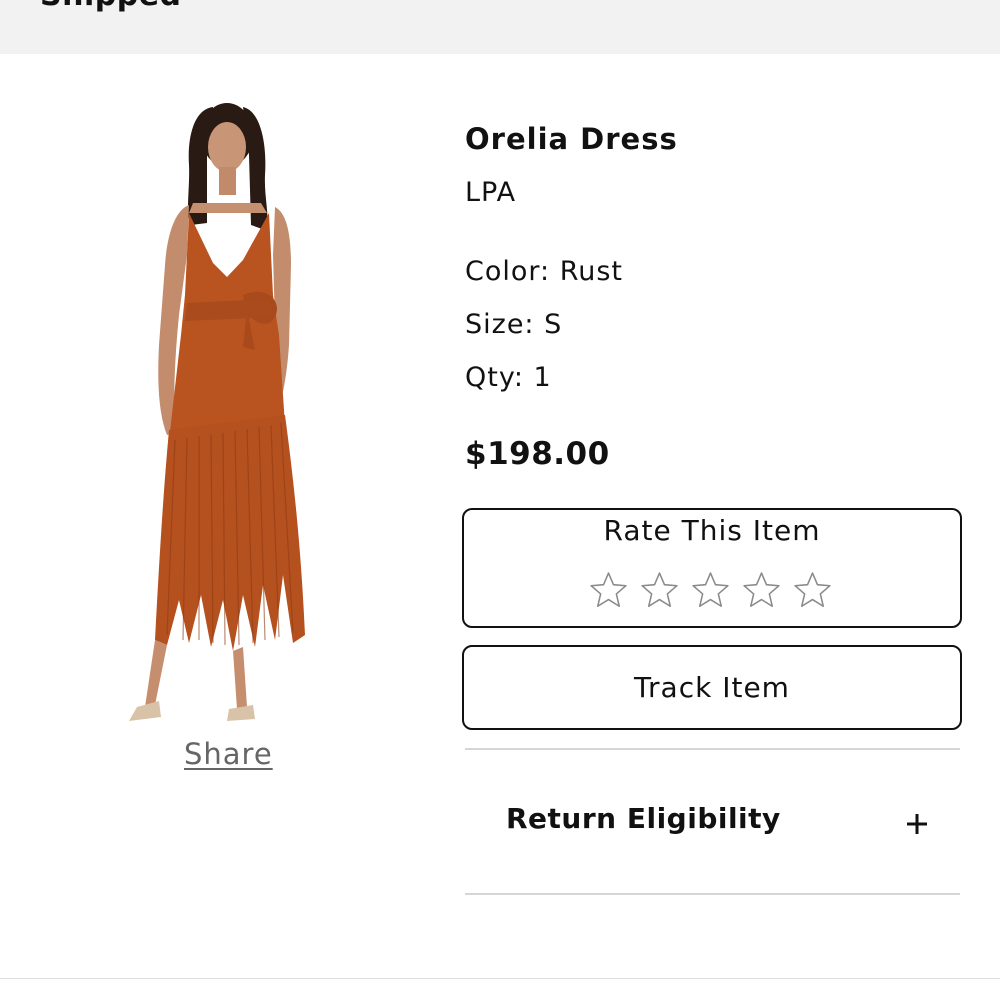 Image resolution: width=1000 pixels, height=1000 pixels. Describe the element at coordinates (712, 894) in the screenshot. I see `divider` at that location.